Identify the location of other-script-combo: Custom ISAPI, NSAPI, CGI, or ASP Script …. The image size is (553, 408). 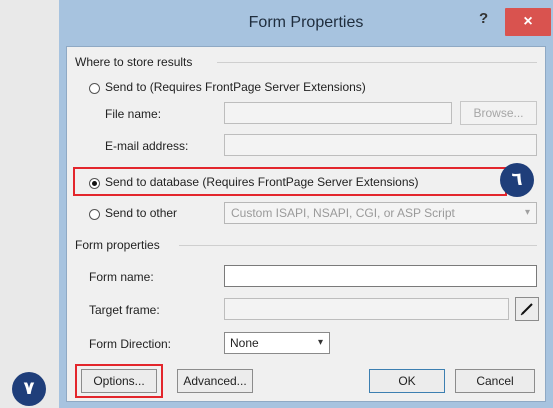
(380, 213).